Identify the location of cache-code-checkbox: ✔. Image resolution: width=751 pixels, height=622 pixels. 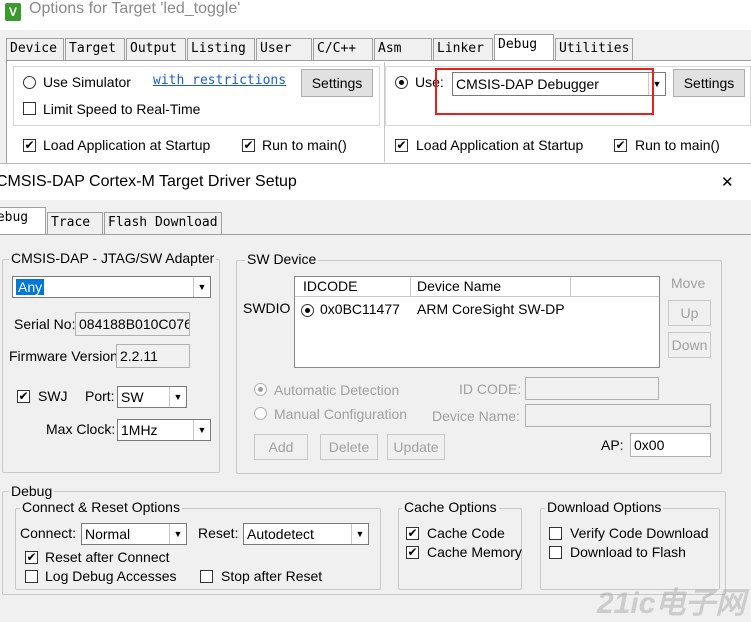
(412, 533).